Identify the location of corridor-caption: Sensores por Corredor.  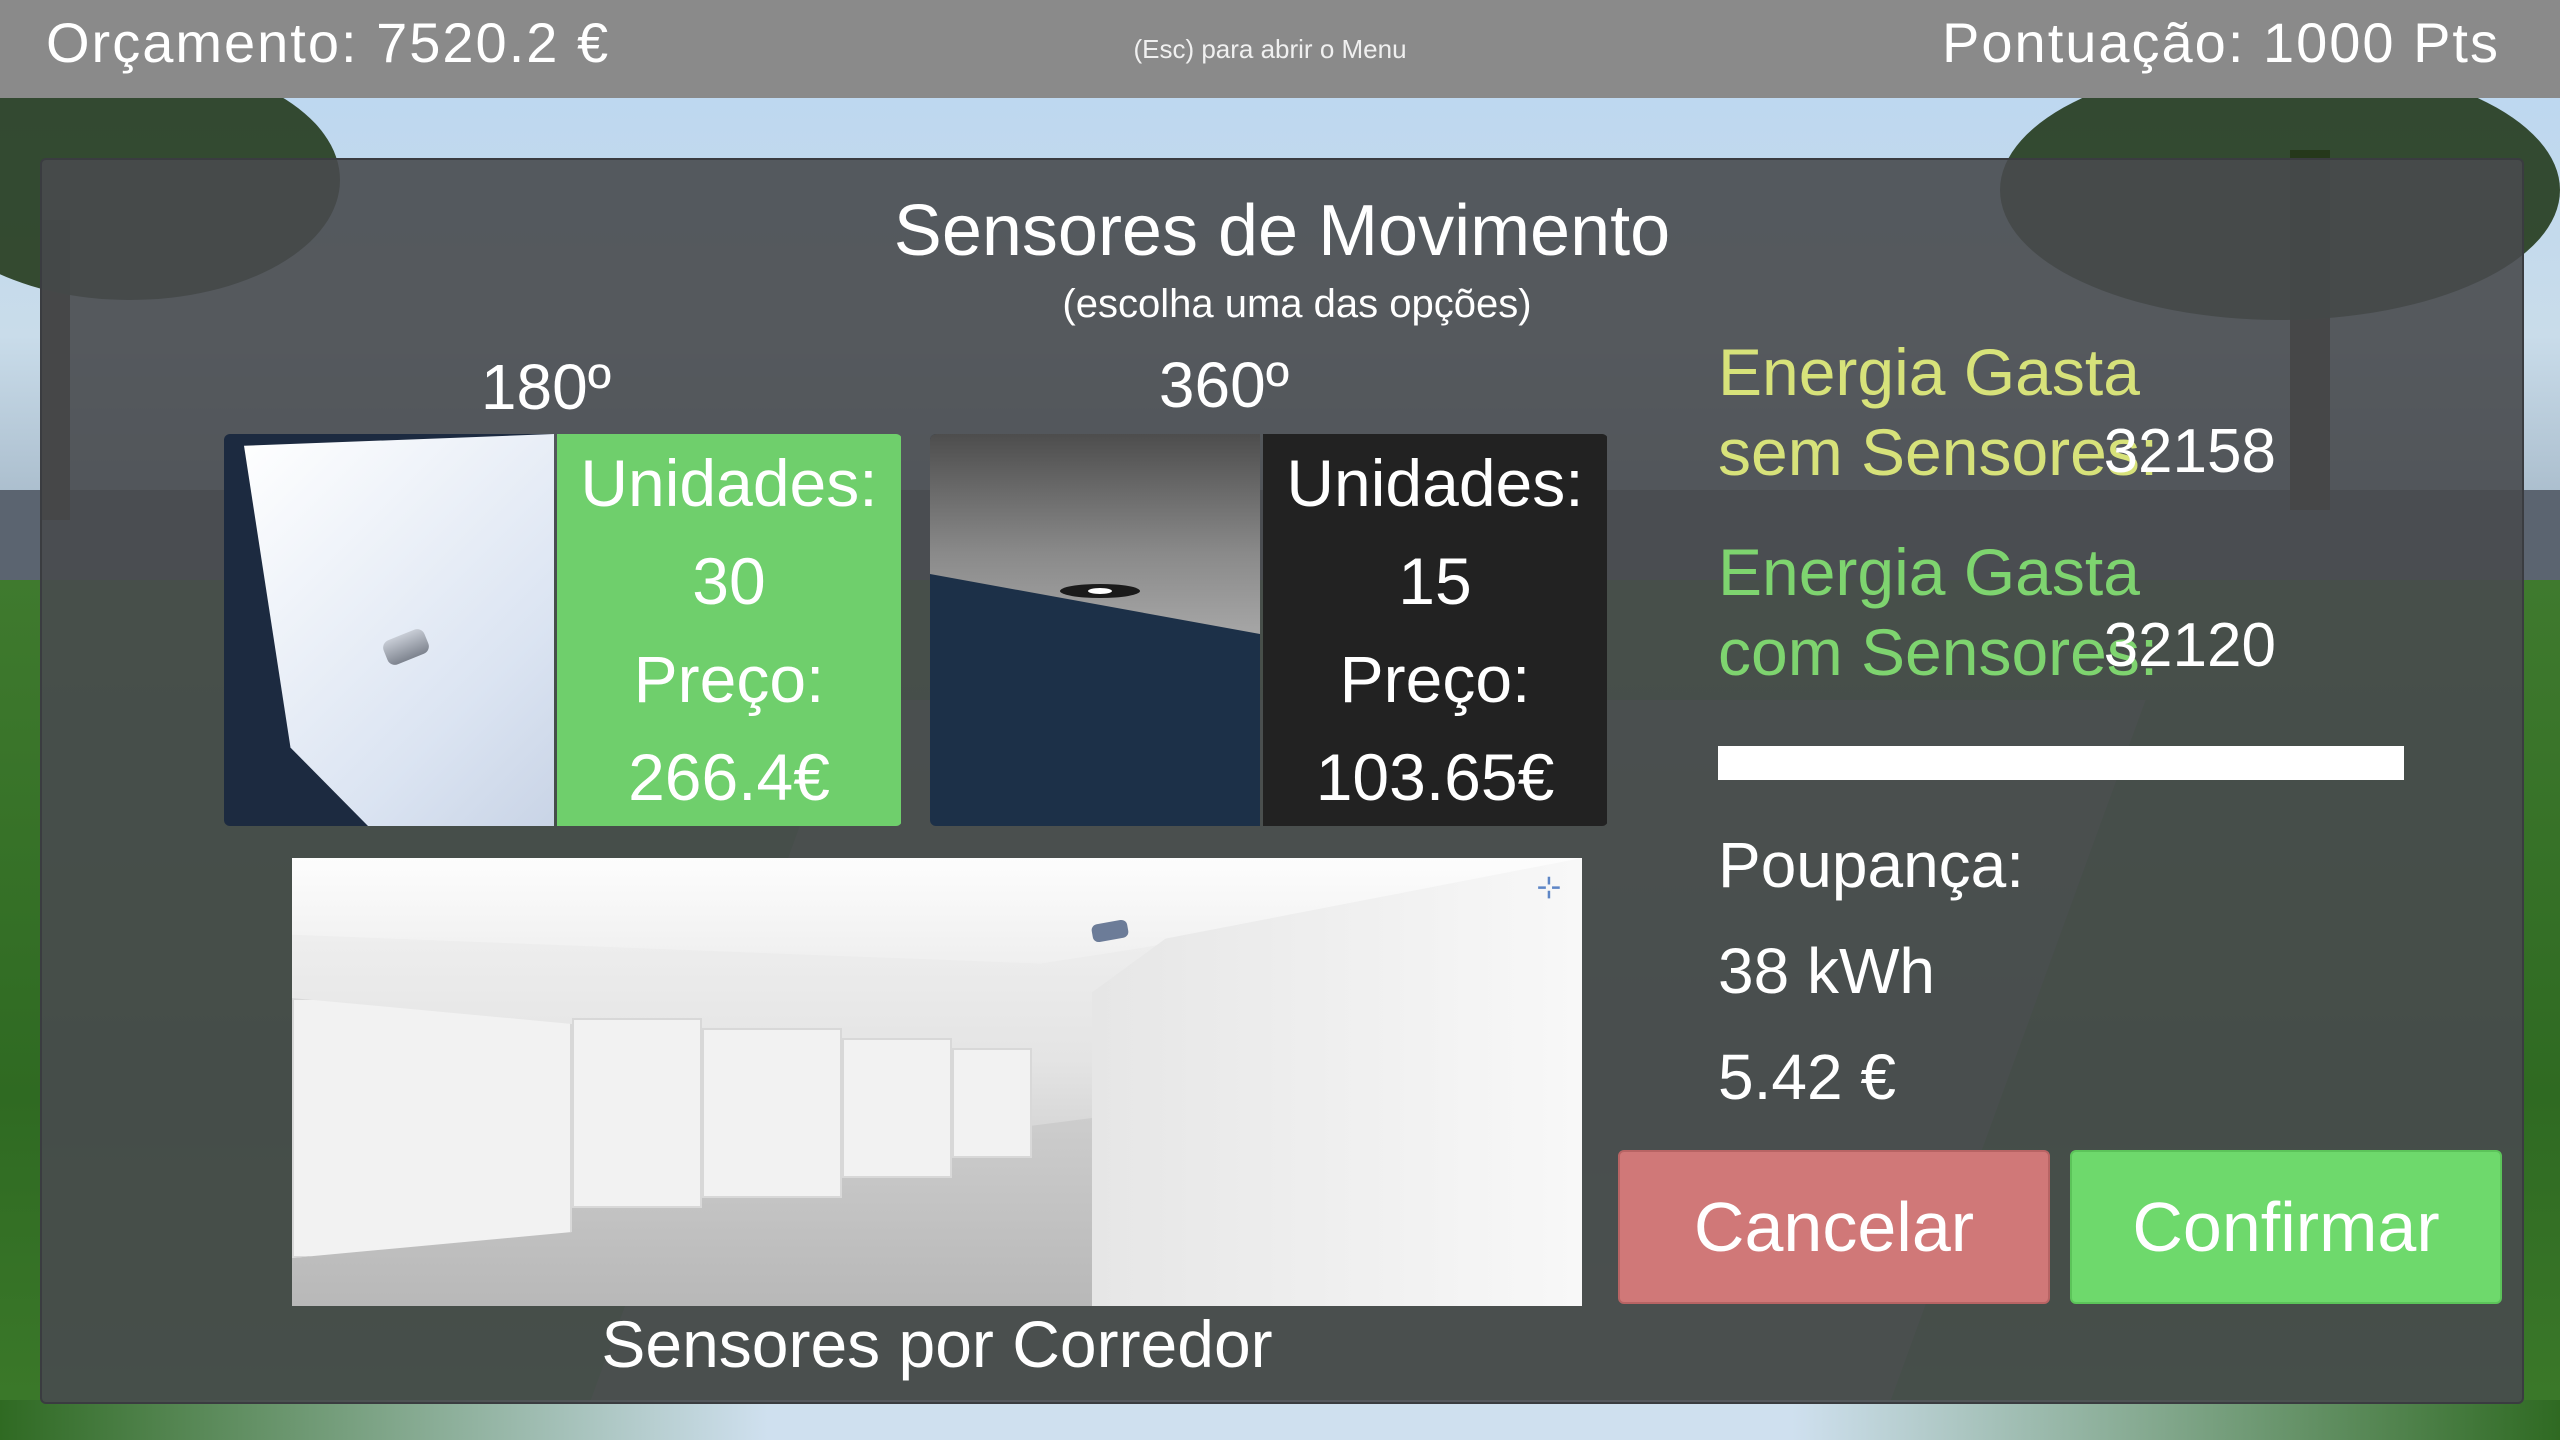
(937, 1344).